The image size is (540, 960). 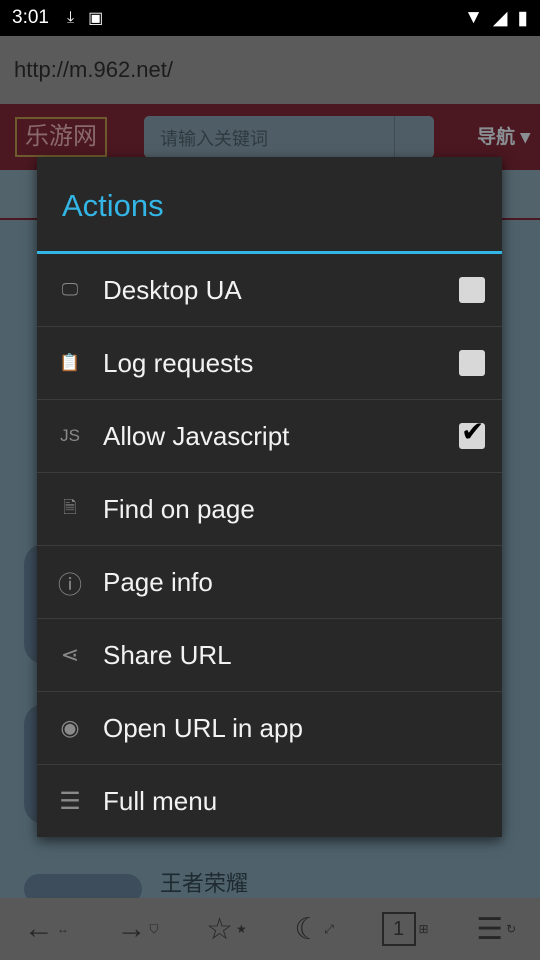 I want to click on menu-item-open-url-in-app: ◉ Open URL in app, so click(x=269, y=728).